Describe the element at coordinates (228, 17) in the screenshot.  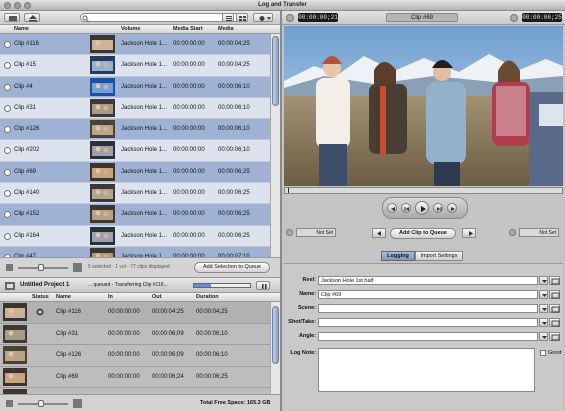
I see `list-view-button` at that location.